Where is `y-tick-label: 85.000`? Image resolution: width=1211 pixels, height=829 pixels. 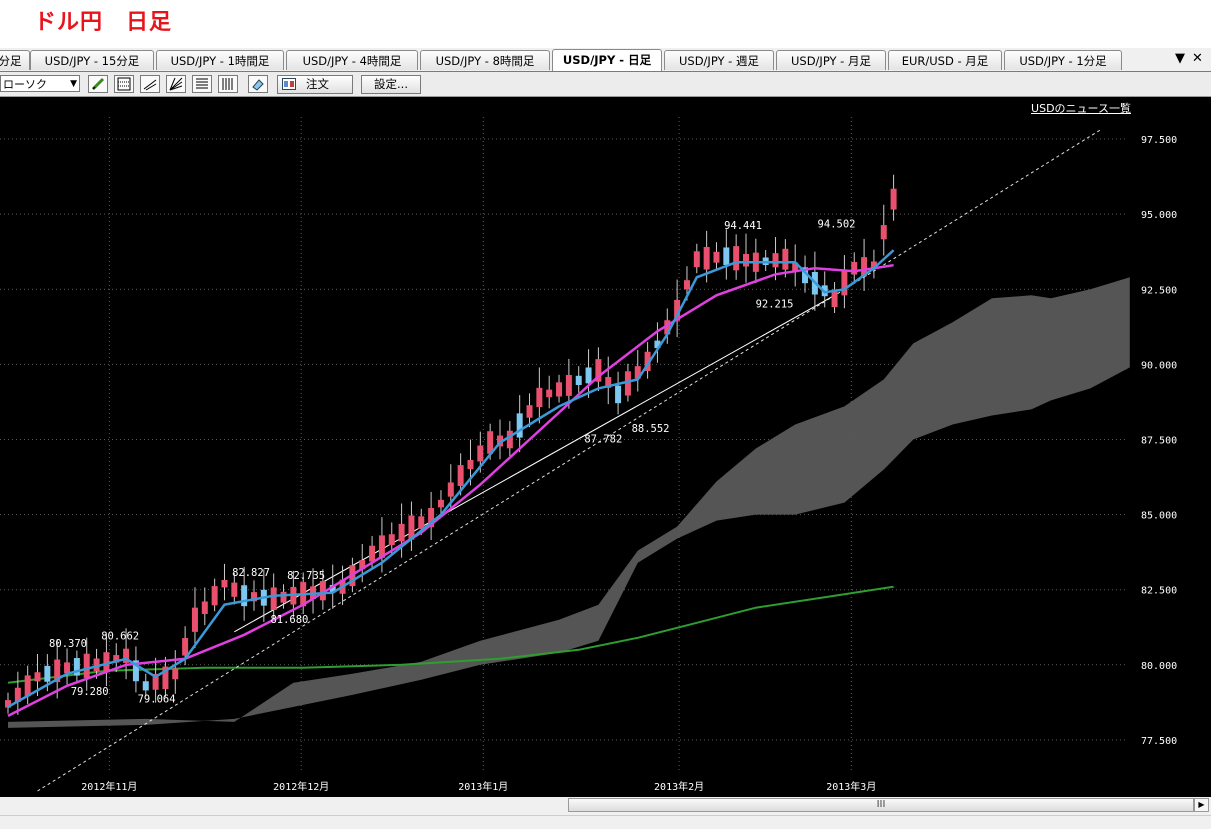
y-tick-label: 85.000 is located at coordinates (1159, 516).